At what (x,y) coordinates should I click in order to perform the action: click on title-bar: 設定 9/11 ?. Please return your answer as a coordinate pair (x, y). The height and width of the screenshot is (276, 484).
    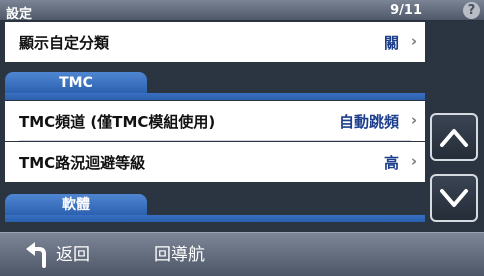
    Looking at the image, I should click on (242, 11).